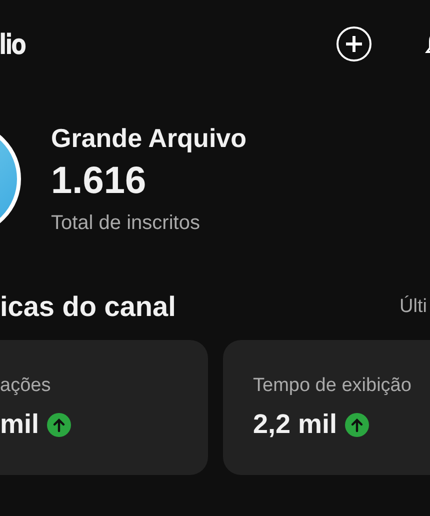  I want to click on section-title: icas do canal, so click(88, 307).